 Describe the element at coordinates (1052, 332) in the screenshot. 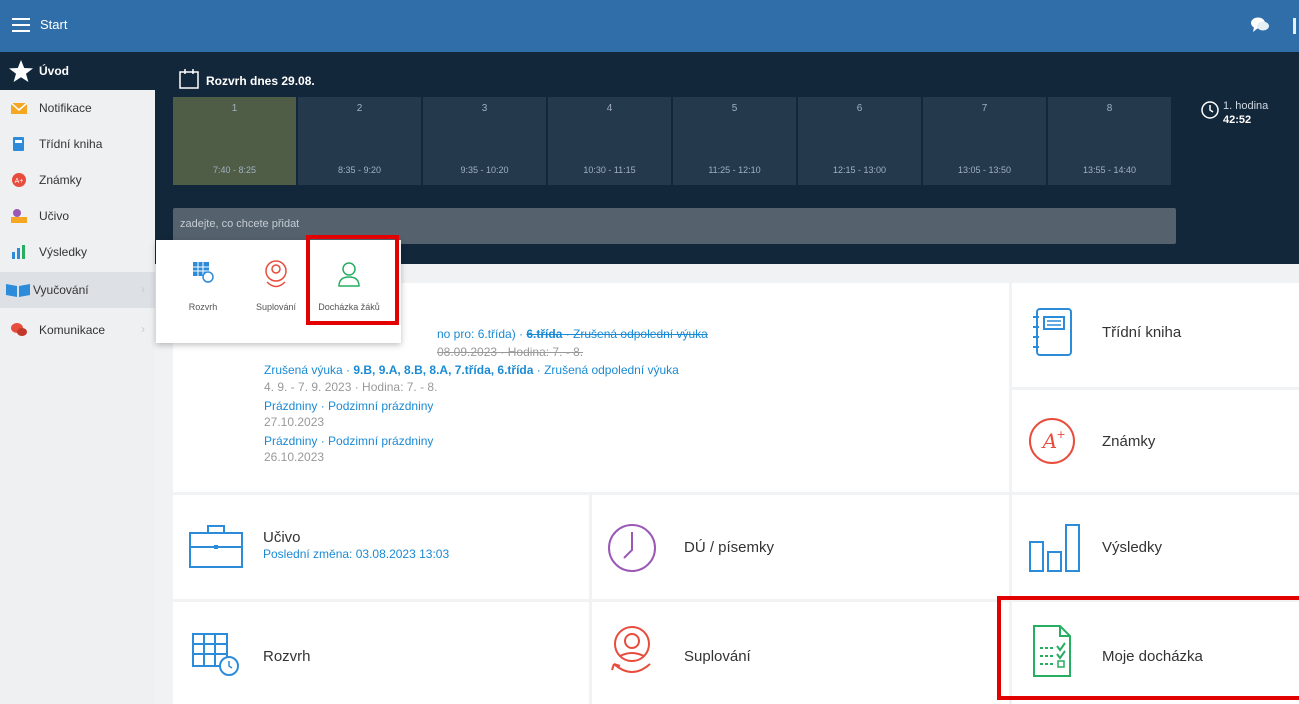

I see `notebook-icon` at that location.